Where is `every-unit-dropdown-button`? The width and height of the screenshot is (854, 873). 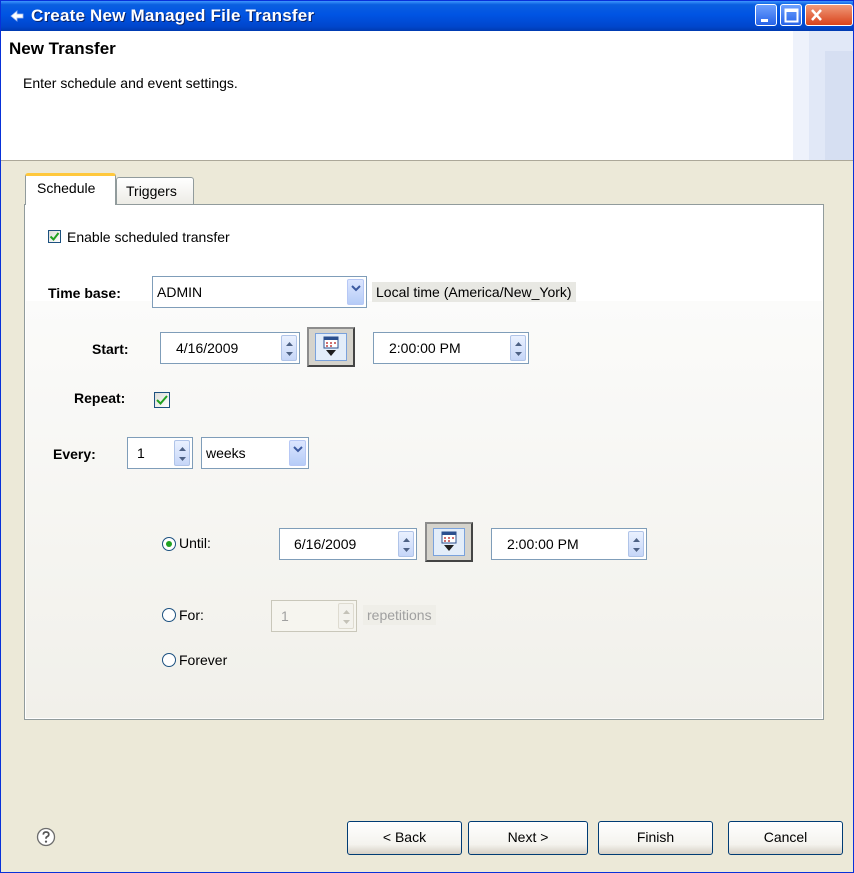
every-unit-dropdown-button is located at coordinates (297, 453).